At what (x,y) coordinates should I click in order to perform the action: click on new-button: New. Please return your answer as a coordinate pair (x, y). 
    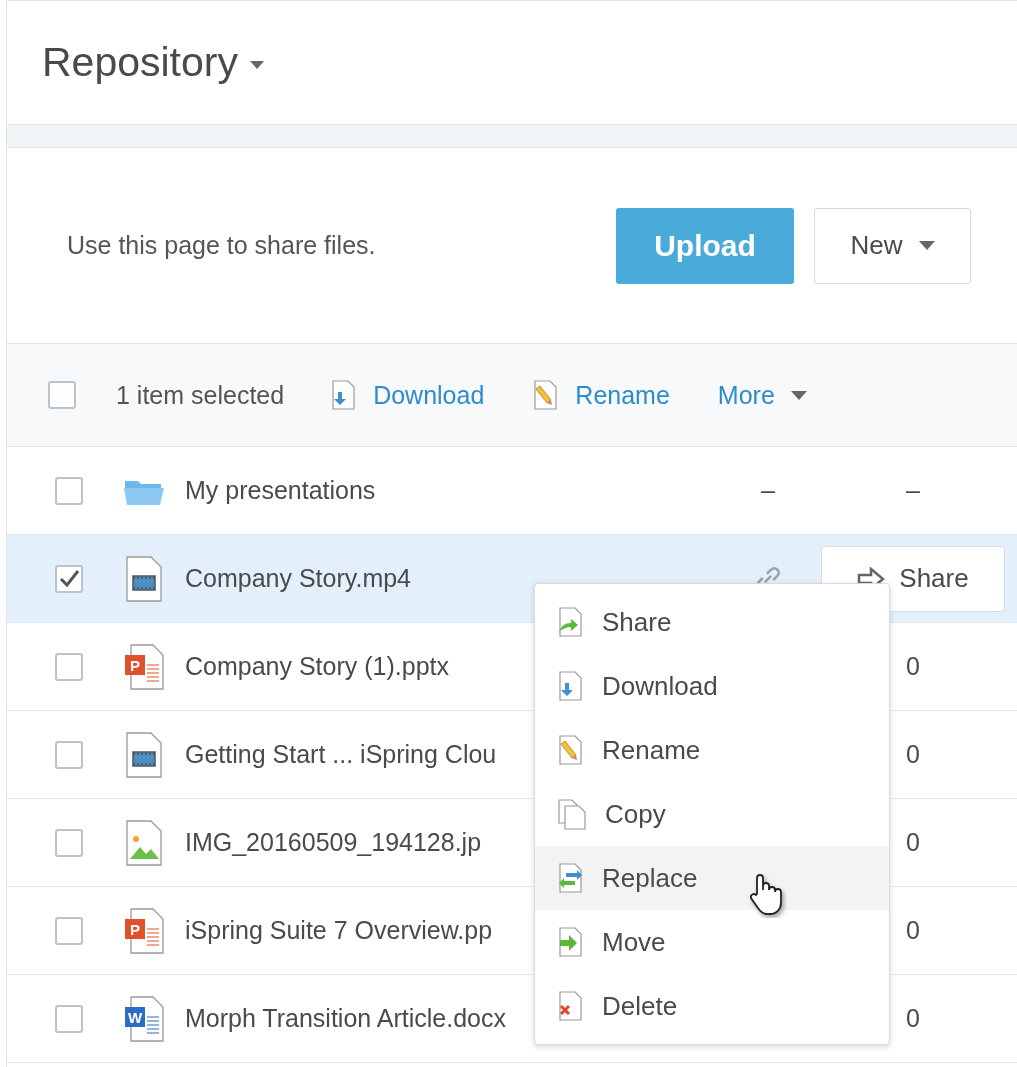
    Looking at the image, I should click on (892, 245).